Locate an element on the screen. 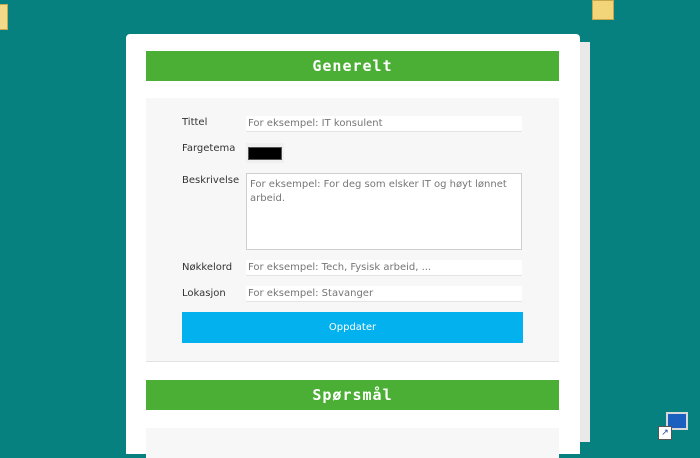  color-swatch is located at coordinates (265, 153).